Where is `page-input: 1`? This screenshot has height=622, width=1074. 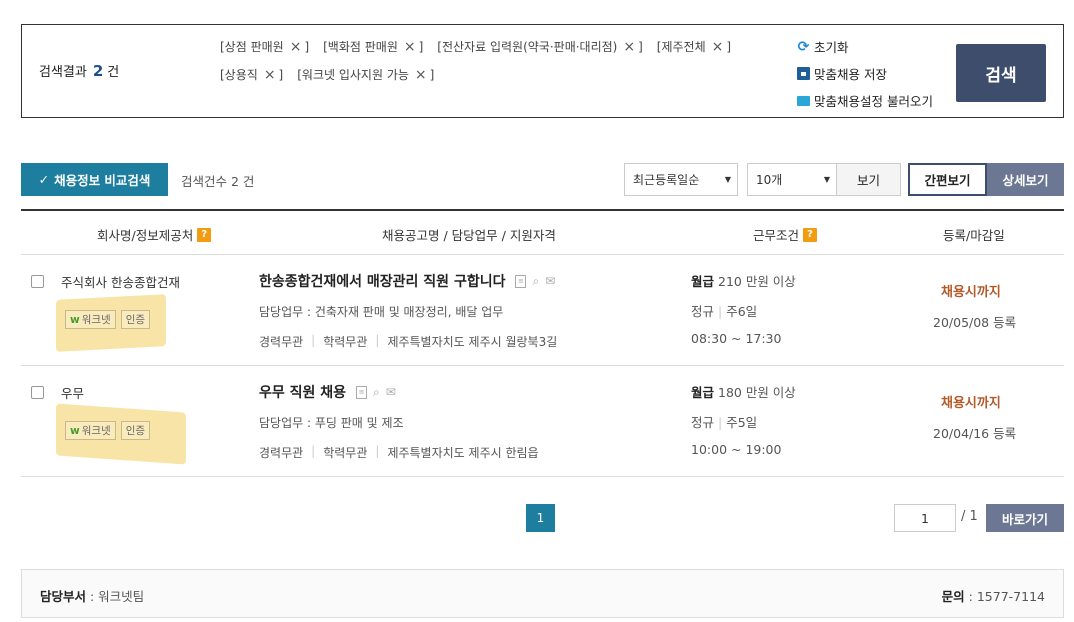
page-input: 1 is located at coordinates (925, 518).